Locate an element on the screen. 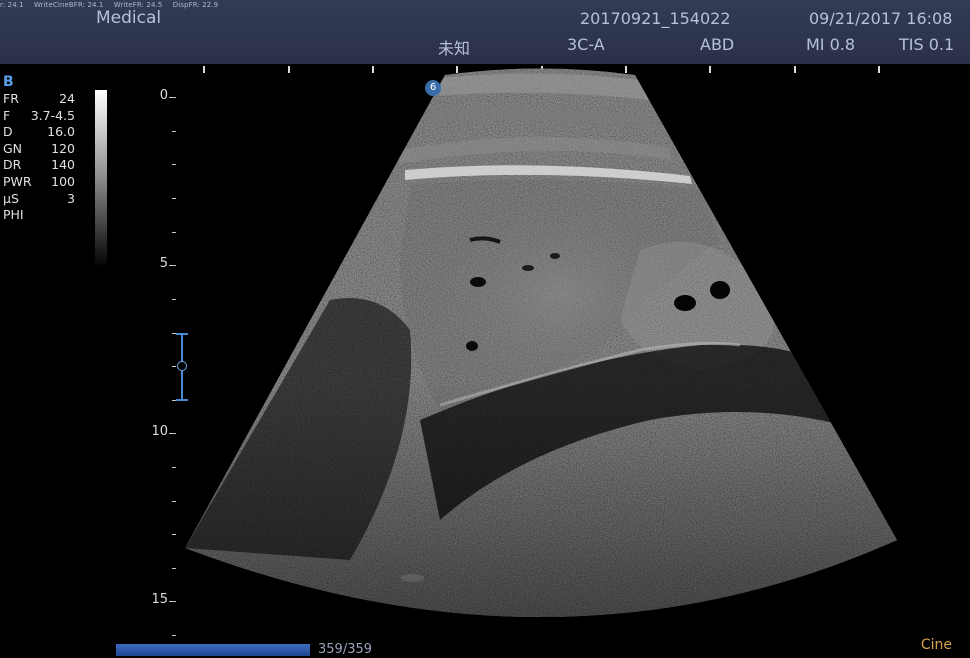 This screenshot has height=658, width=970. cine-mode-label: Cine is located at coordinates (936, 645).